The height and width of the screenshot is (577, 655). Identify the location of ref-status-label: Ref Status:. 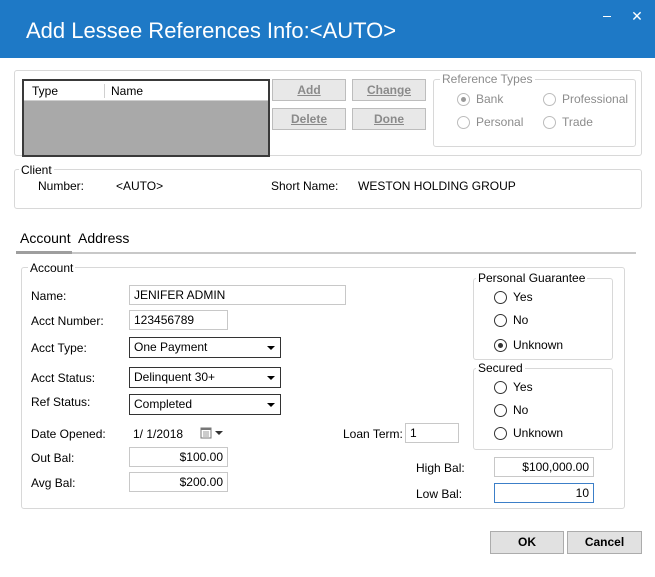
(61, 402).